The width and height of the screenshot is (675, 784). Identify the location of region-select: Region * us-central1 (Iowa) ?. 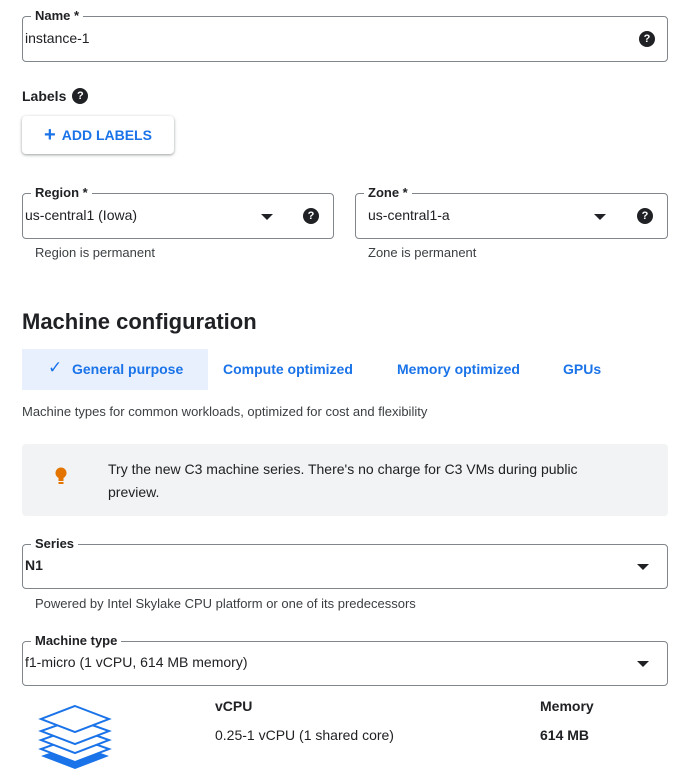
(178, 212).